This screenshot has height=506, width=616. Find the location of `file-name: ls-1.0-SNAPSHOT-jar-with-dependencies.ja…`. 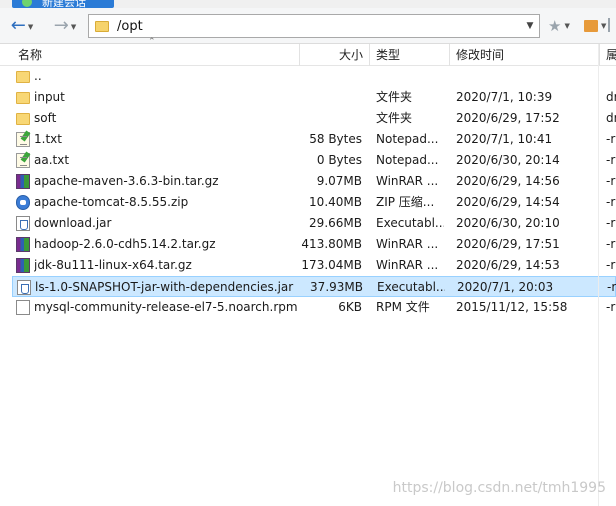

file-name: ls-1.0-SNAPSHOT-jar-with-dependencies.ja… is located at coordinates (164, 287).